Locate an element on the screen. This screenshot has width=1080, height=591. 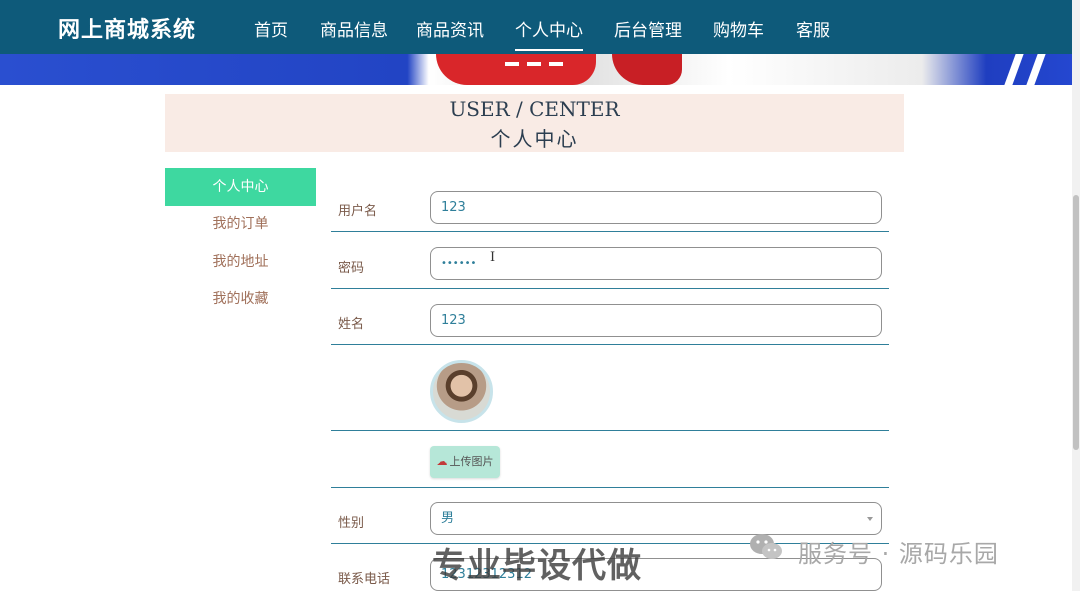
phone-label: 联系电话 is located at coordinates (364, 579).